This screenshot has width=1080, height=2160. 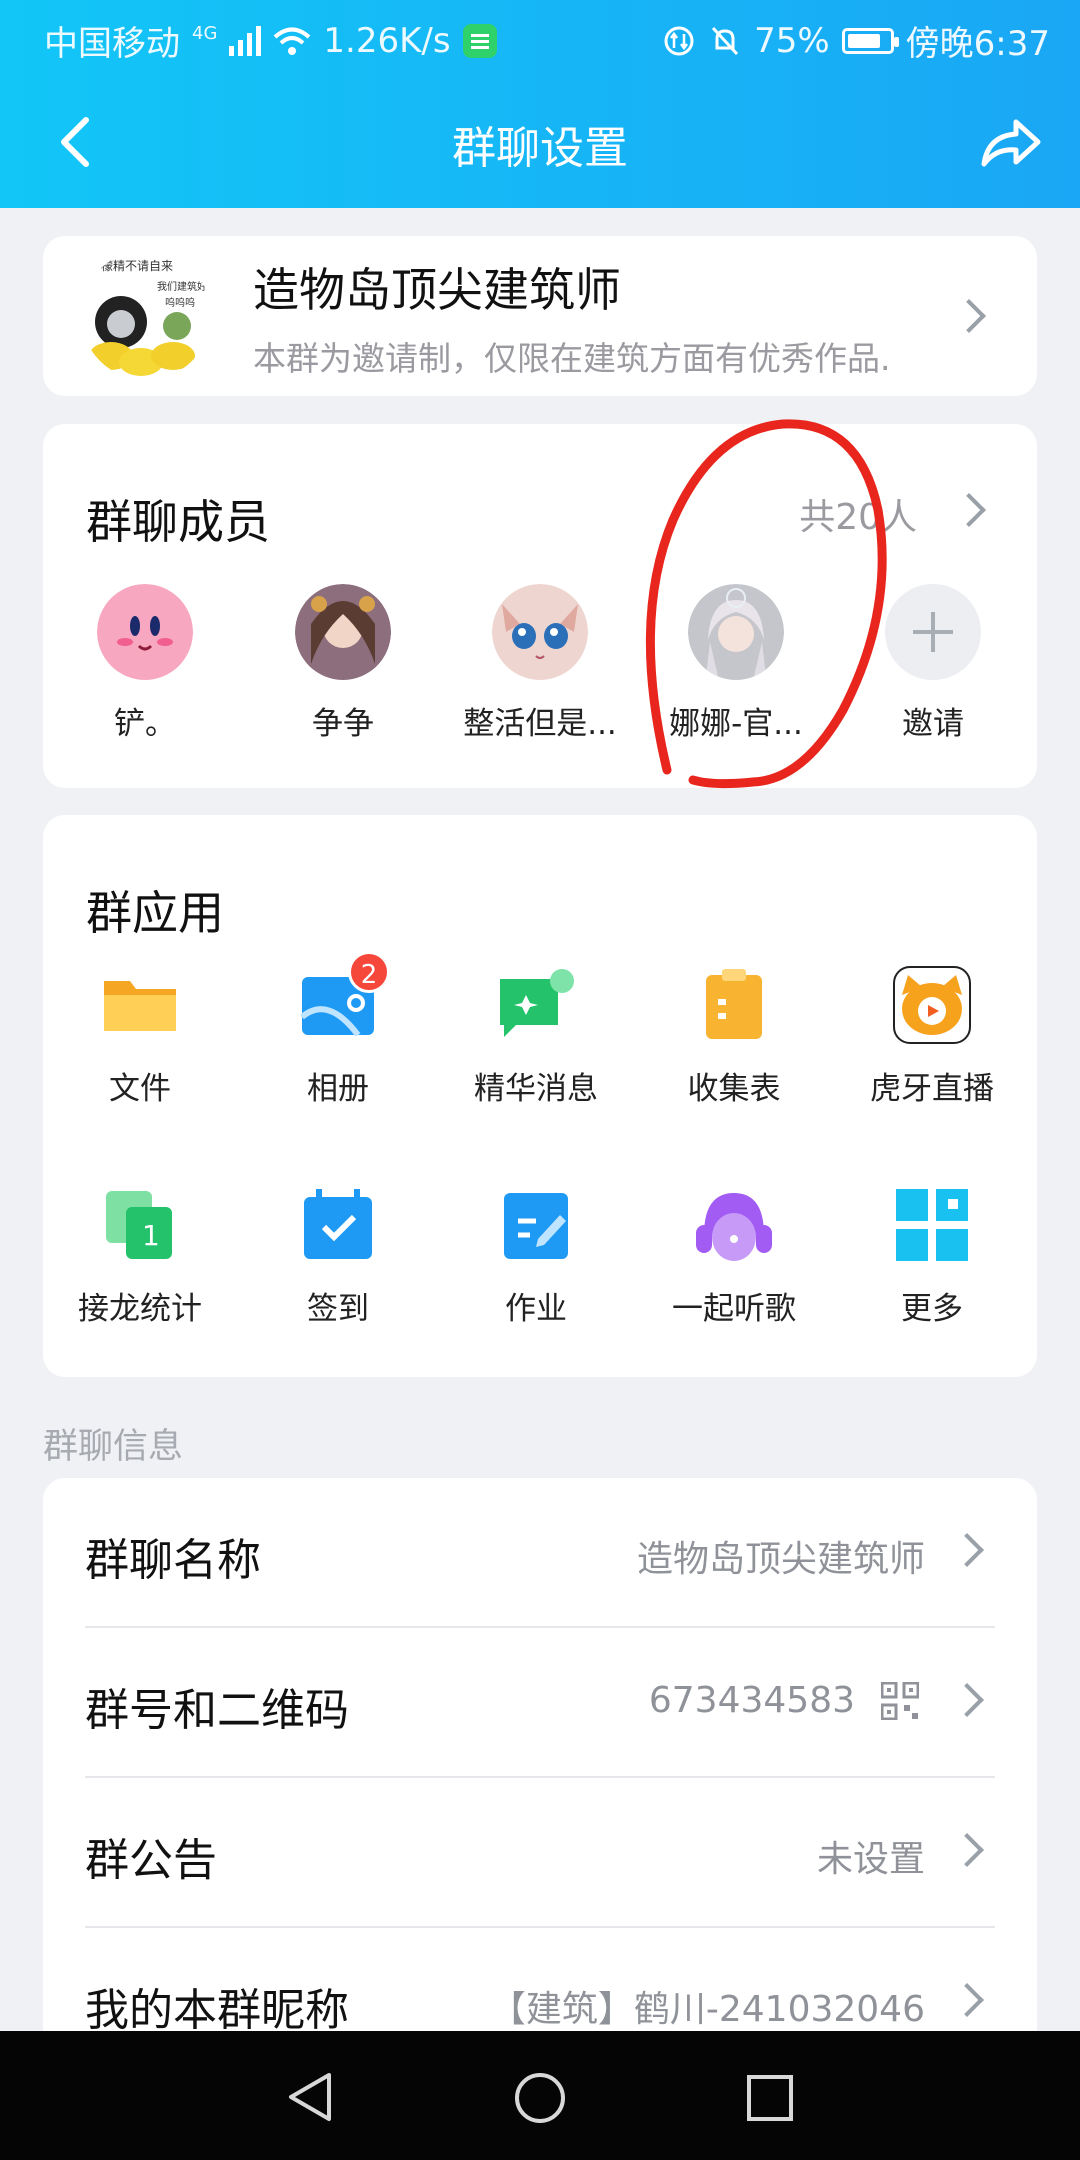 I want to click on app-huya: 虎牙直播, so click(x=932, y=1036).